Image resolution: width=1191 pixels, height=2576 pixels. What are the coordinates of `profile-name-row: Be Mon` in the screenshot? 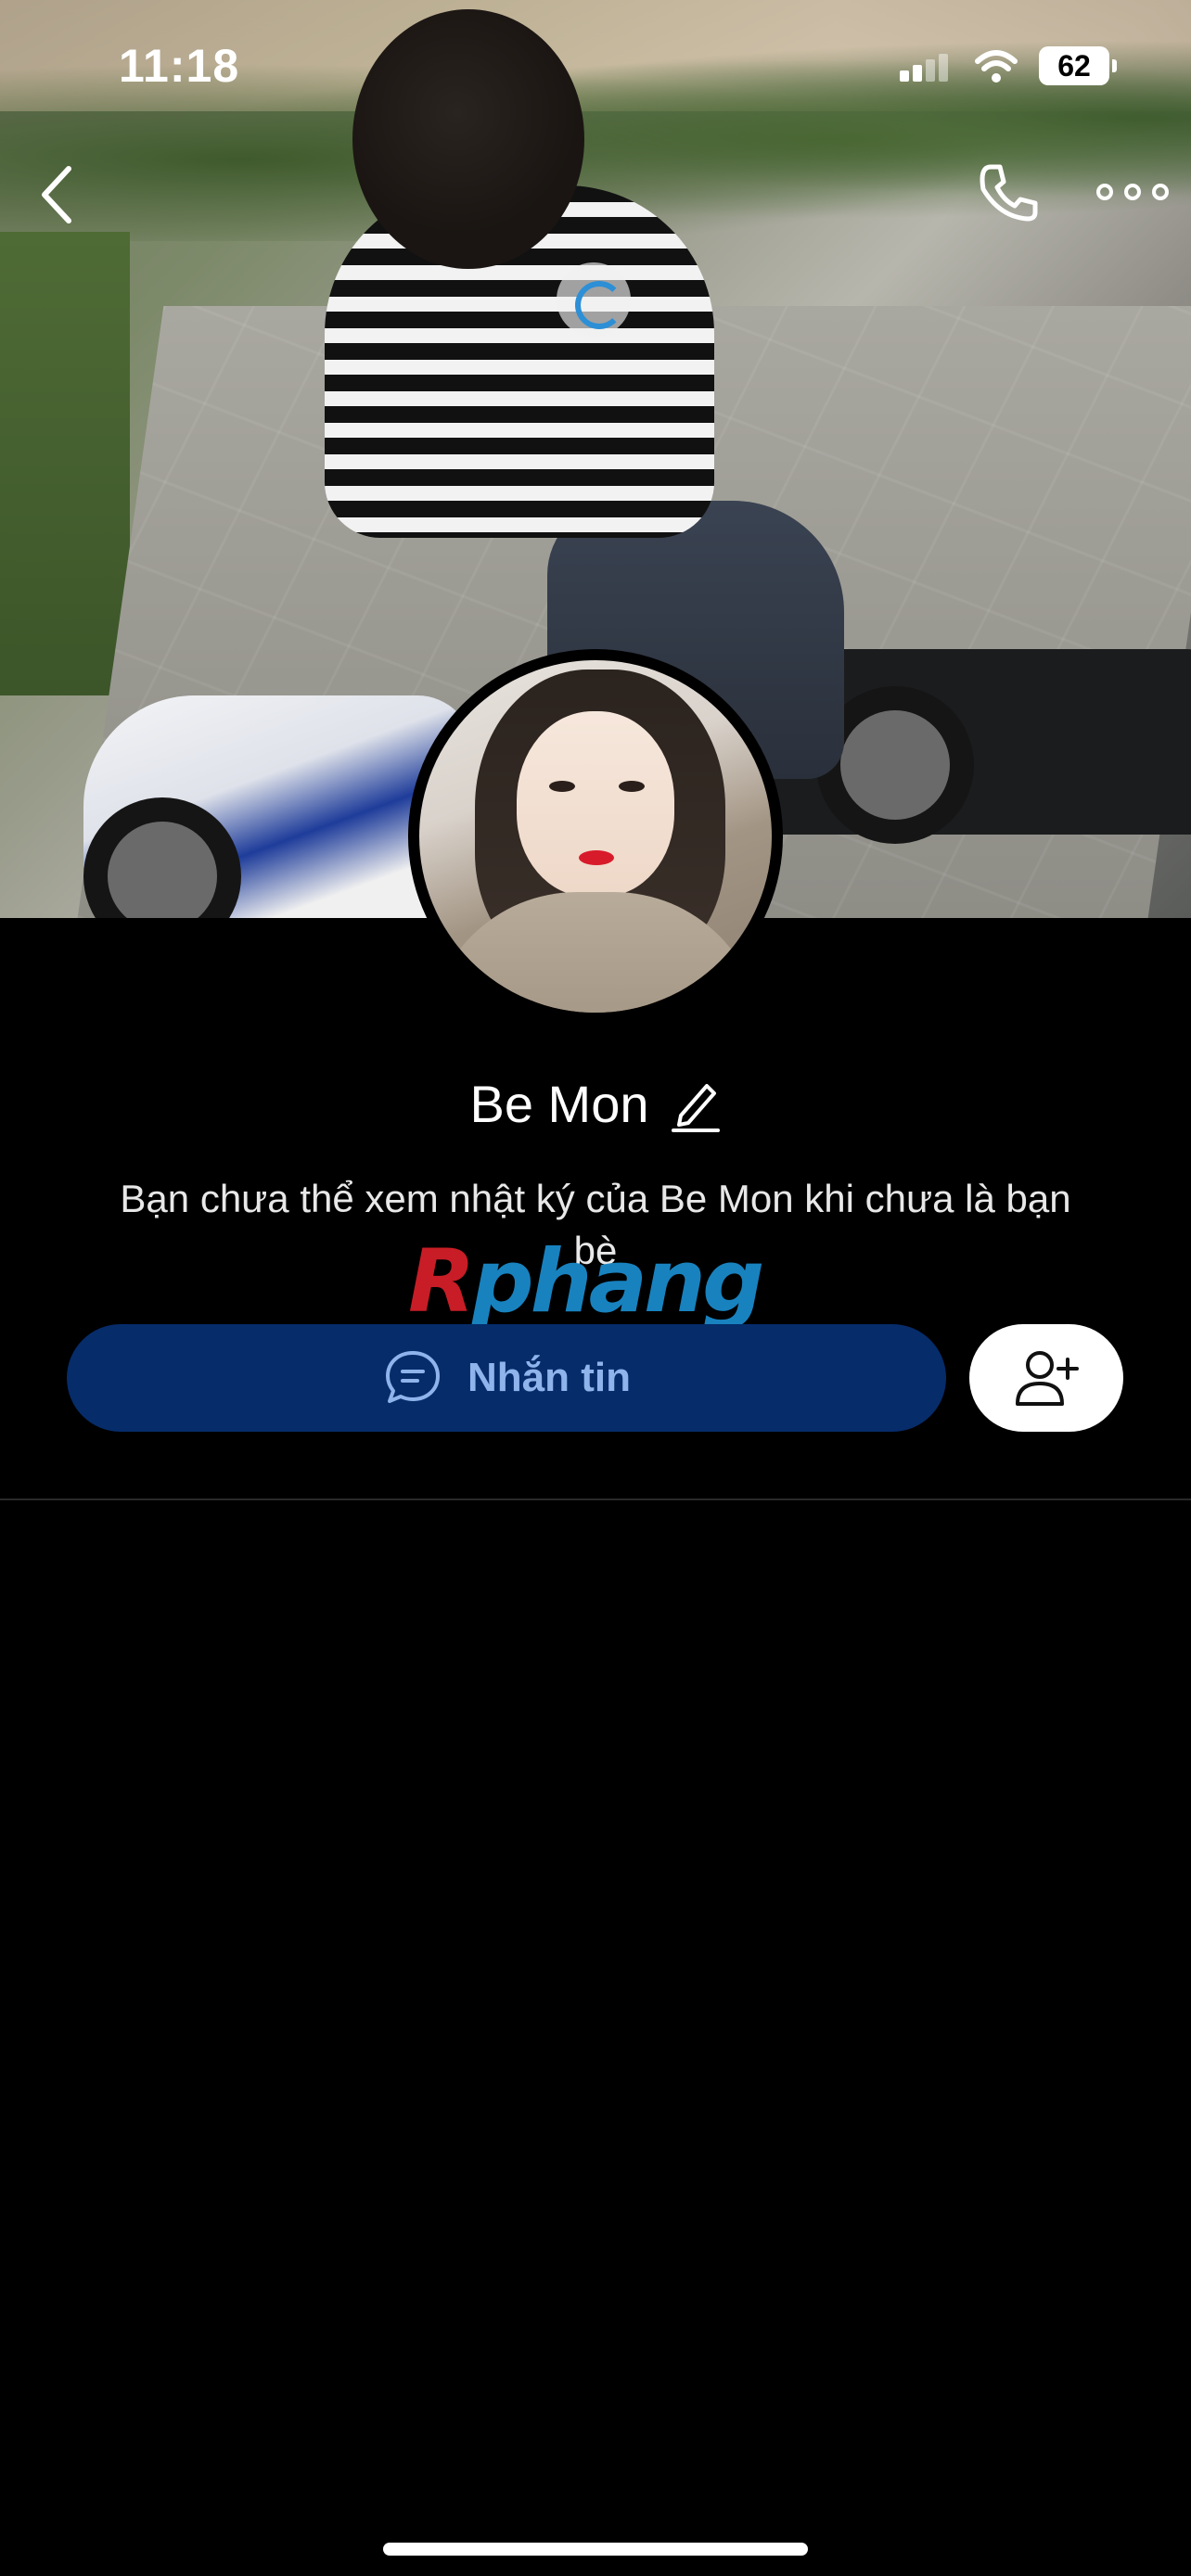 It's located at (595, 1103).